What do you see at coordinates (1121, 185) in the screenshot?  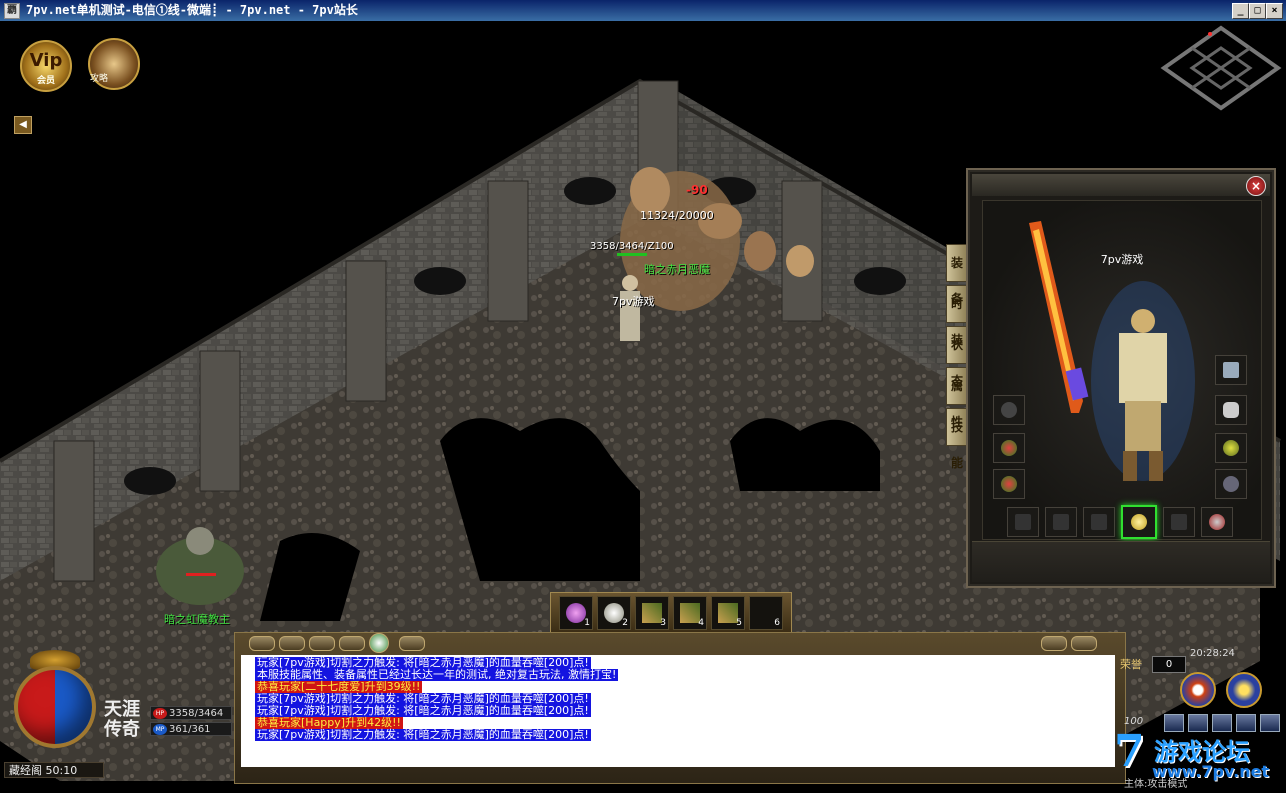 I see `equipment-title-bar` at bounding box center [1121, 185].